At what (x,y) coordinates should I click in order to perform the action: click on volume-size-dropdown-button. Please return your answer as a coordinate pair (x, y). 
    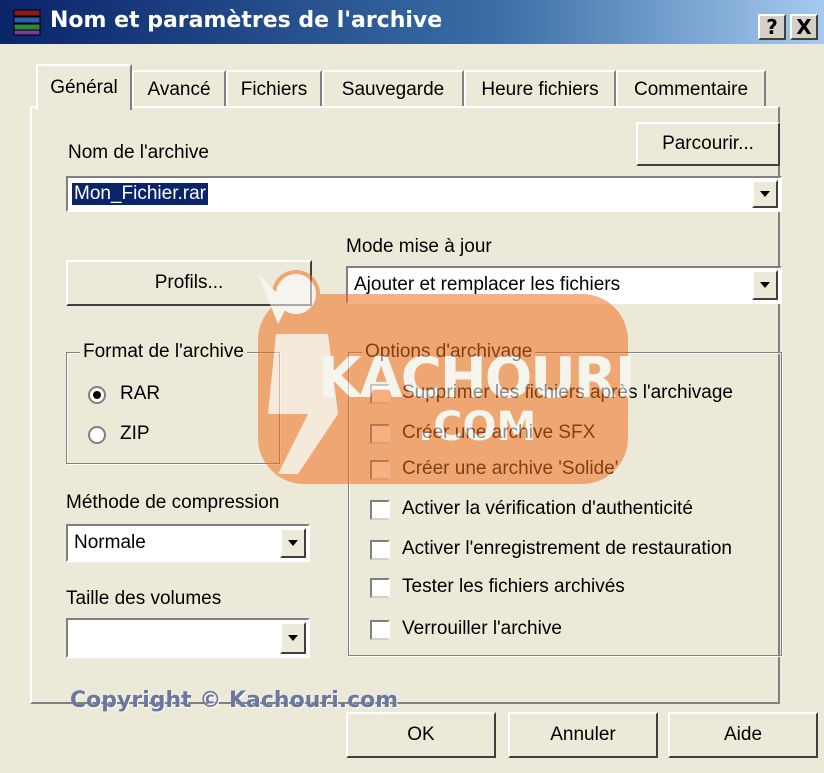
    Looking at the image, I should click on (293, 638).